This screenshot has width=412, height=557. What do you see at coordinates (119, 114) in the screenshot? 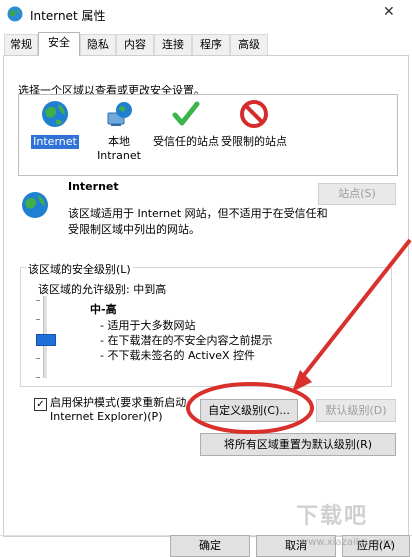
I see `intranet-icon` at bounding box center [119, 114].